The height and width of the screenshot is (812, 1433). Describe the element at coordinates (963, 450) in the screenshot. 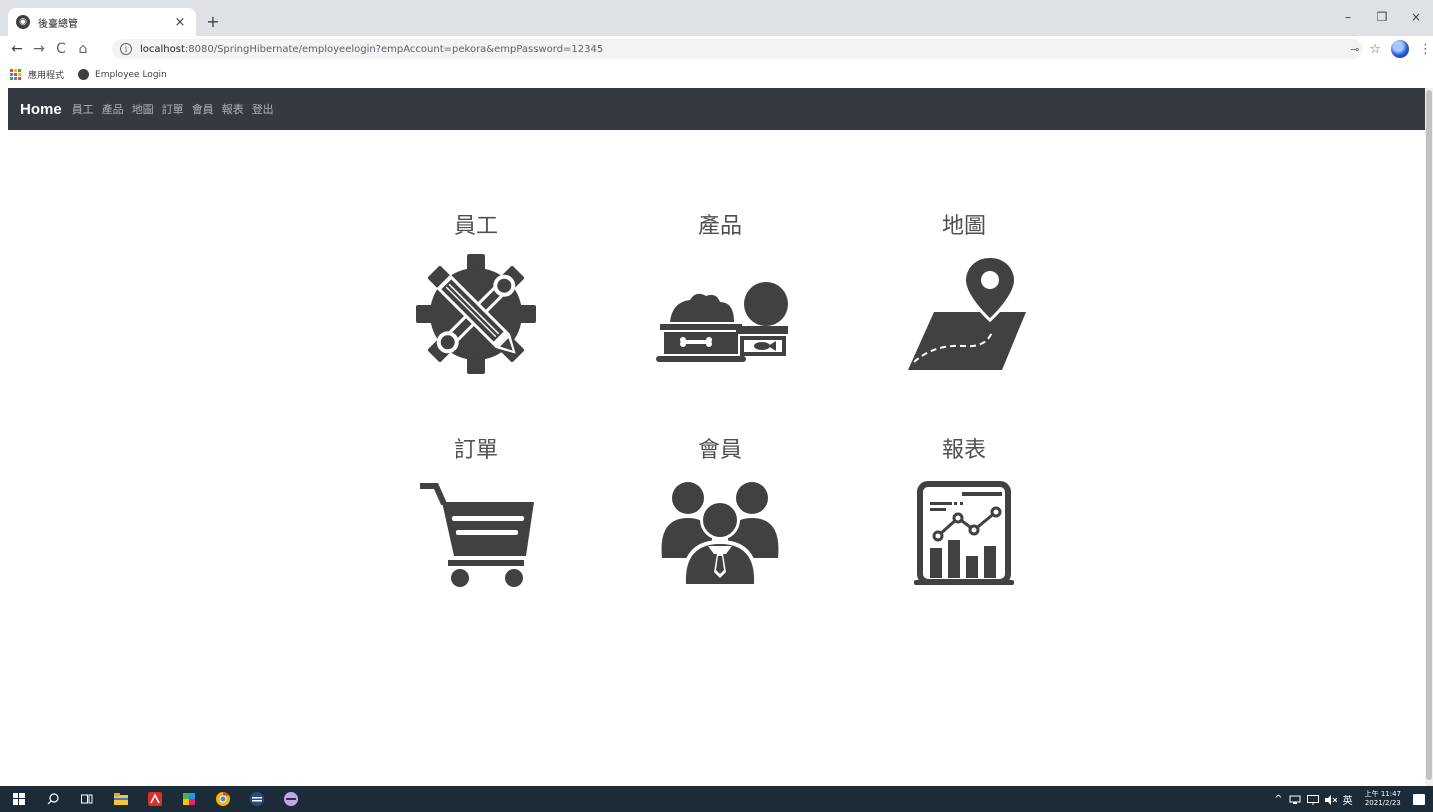

I see `tile-label: 報表` at that location.